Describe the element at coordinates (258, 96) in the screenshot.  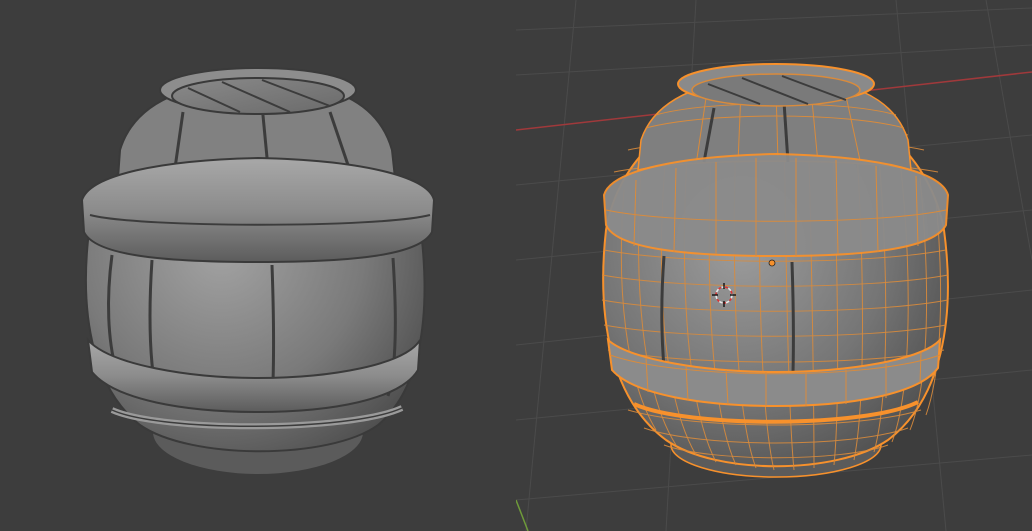
I see `barrel-lid` at that location.